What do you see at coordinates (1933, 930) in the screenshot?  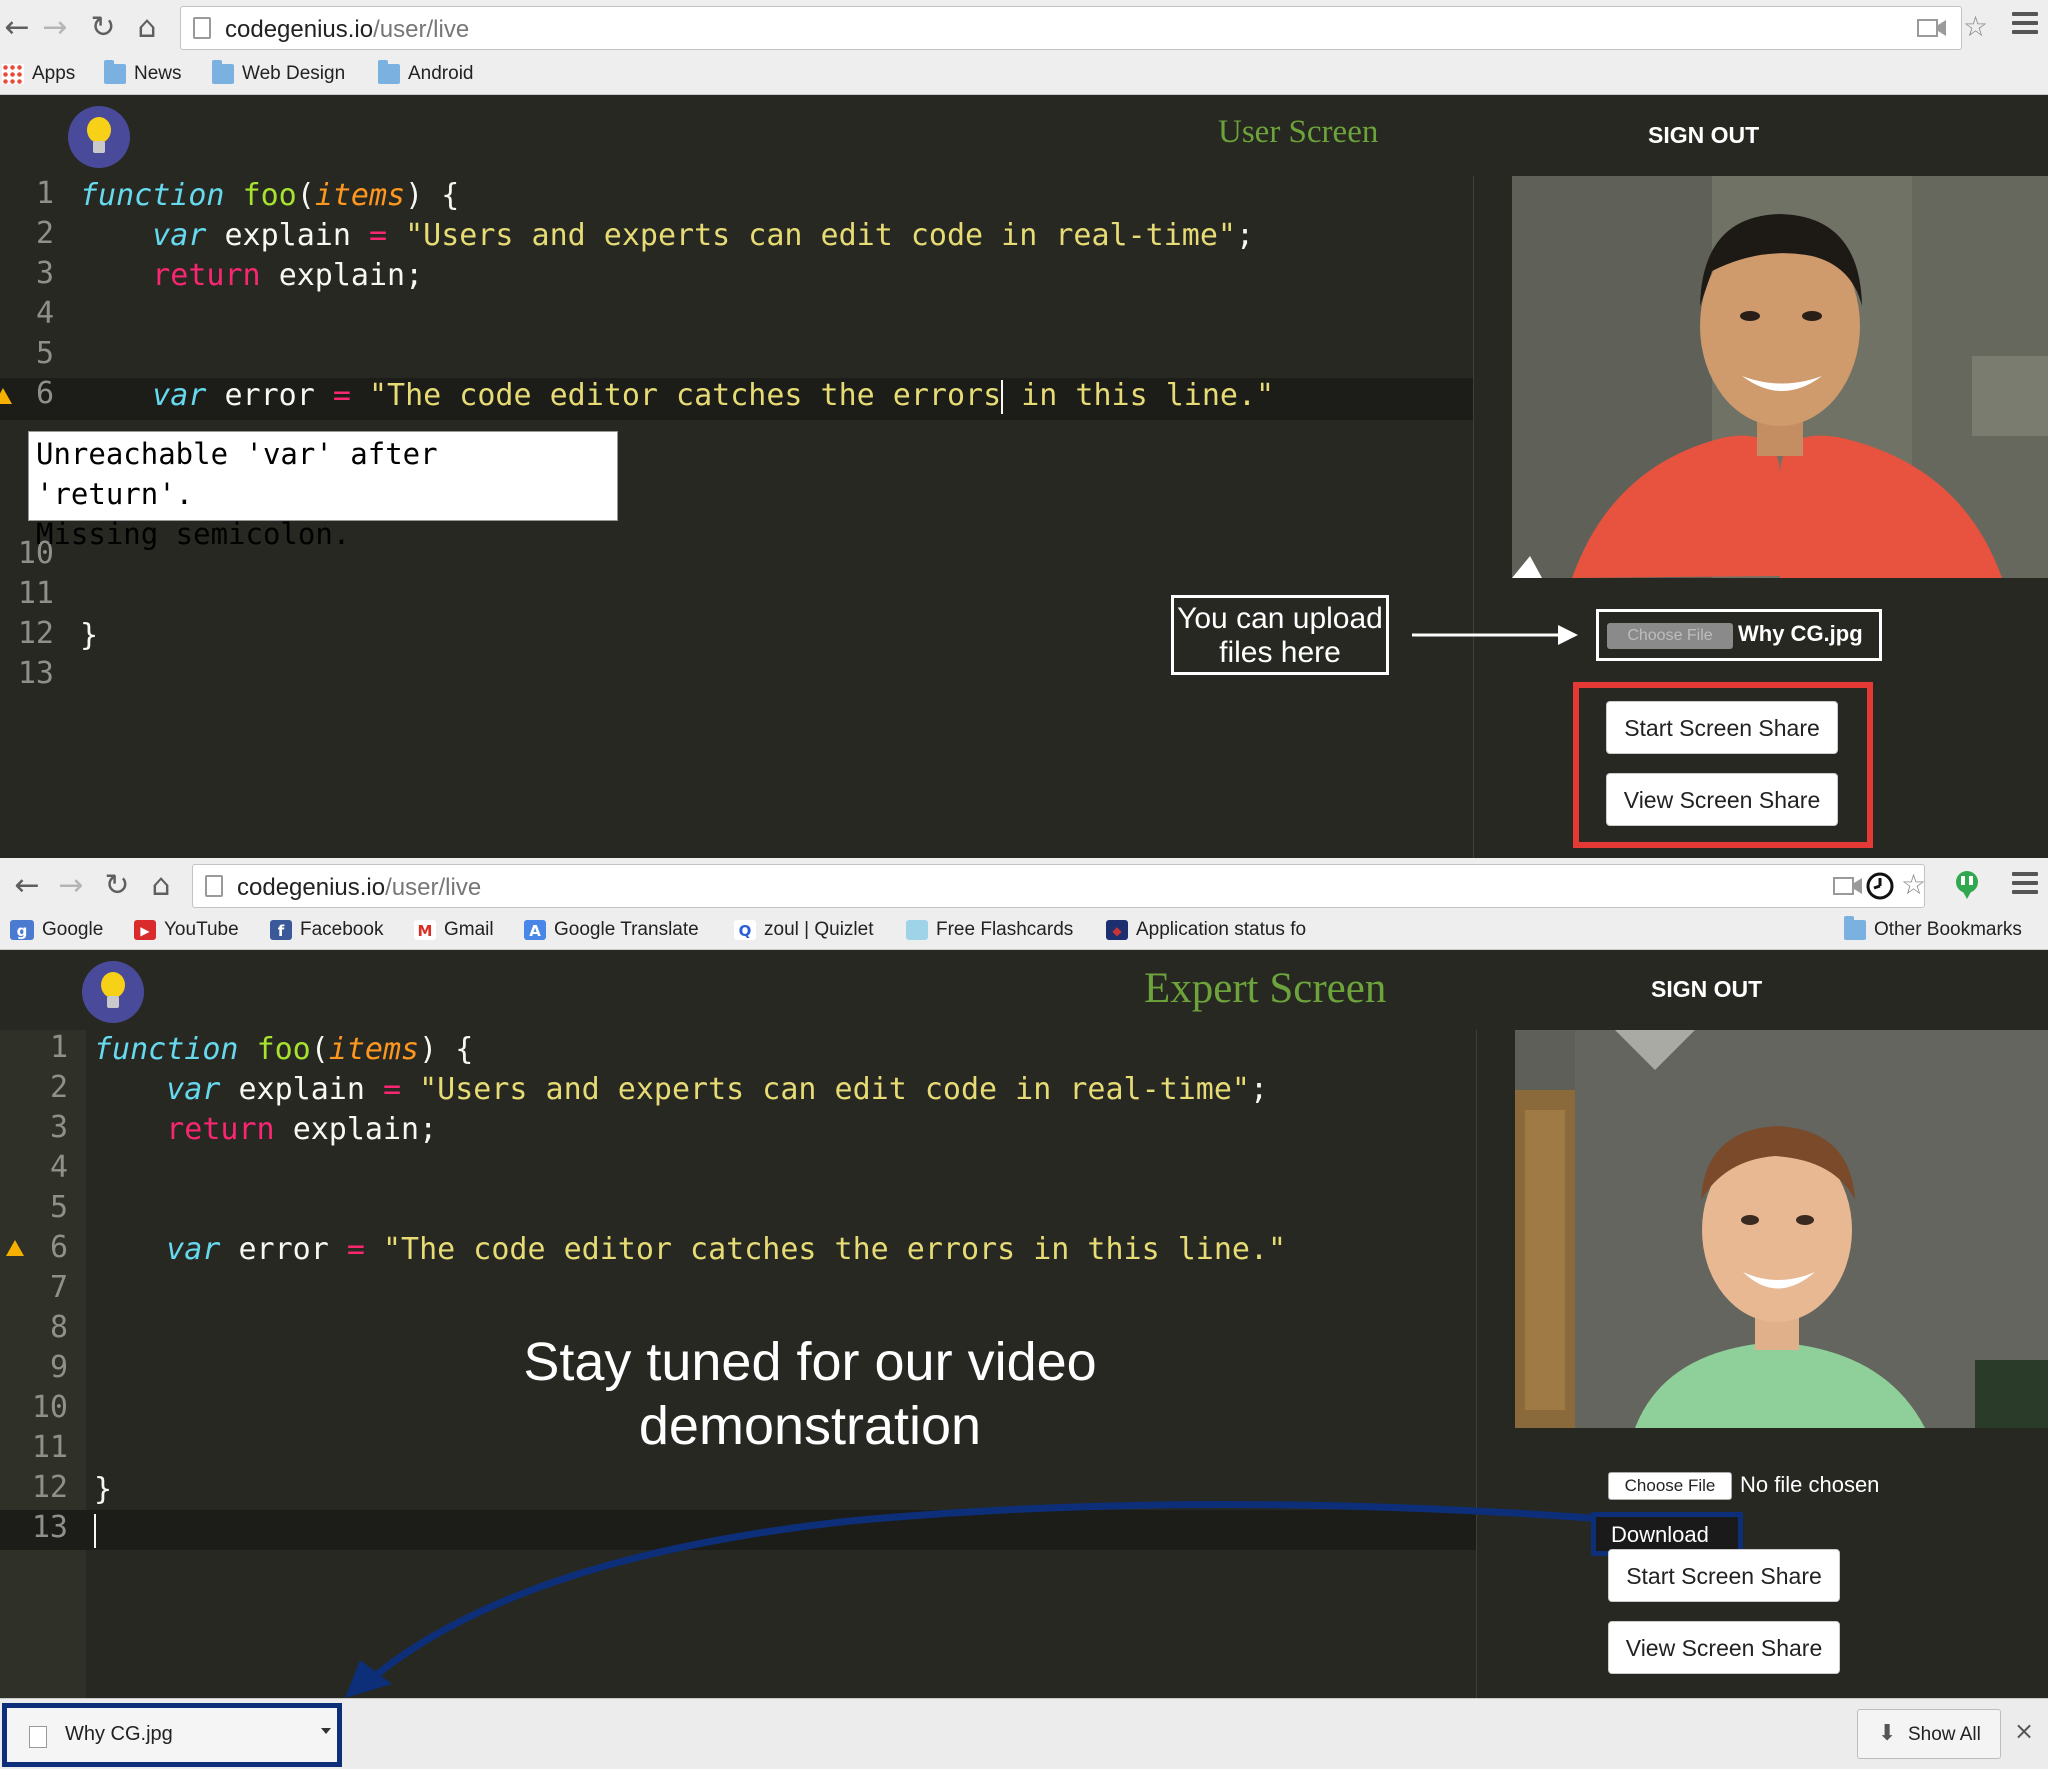 I see `bookmark-other-bookmarks: Other Bookmarks` at bounding box center [1933, 930].